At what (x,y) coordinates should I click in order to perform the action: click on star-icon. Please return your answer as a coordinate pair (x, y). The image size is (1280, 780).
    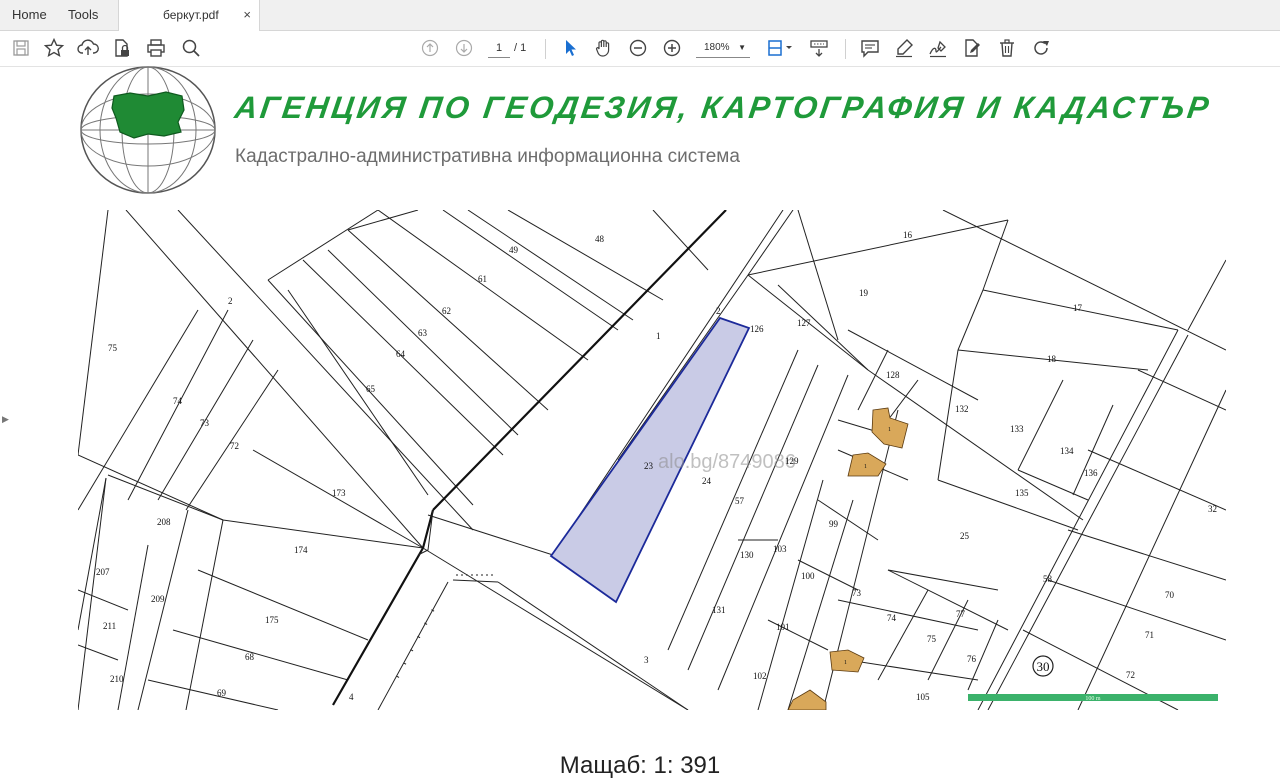
    Looking at the image, I should click on (54, 48).